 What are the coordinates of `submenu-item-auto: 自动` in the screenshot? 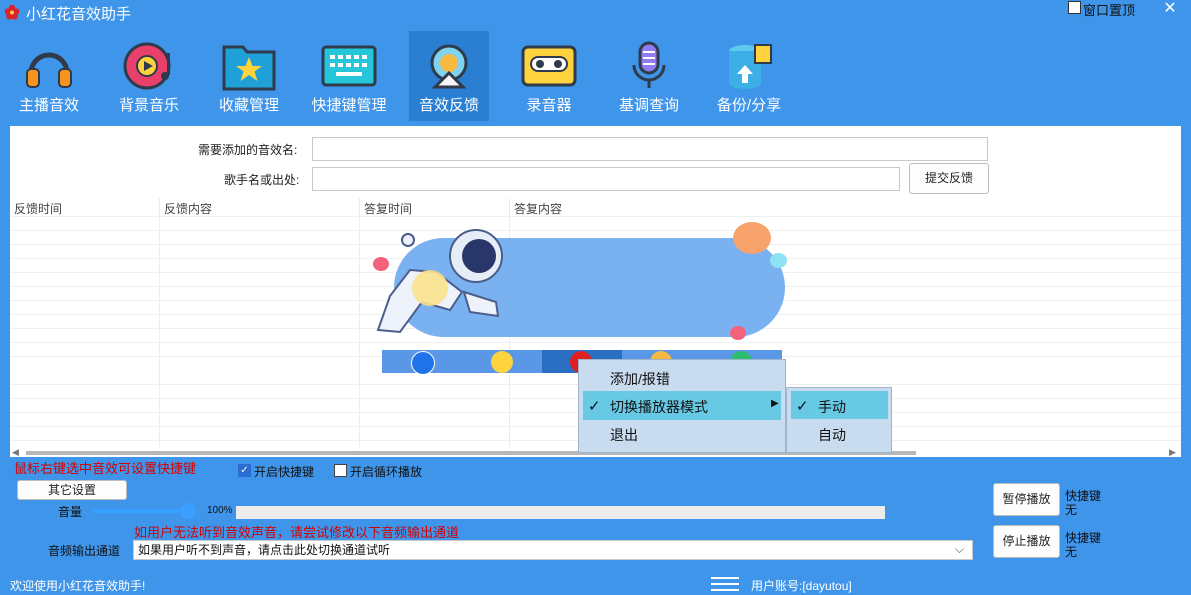 It's located at (832, 435).